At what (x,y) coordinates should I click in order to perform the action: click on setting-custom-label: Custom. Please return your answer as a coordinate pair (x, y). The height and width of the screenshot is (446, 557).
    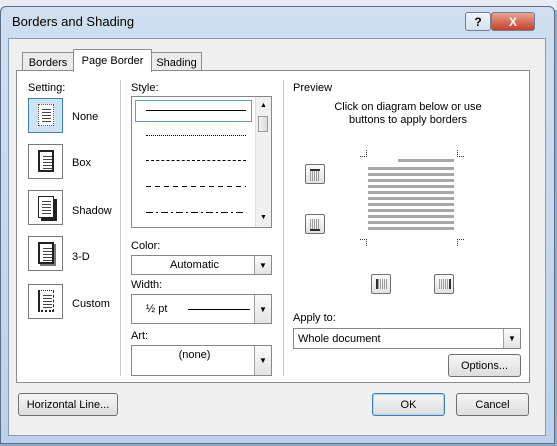
    Looking at the image, I should click on (91, 304).